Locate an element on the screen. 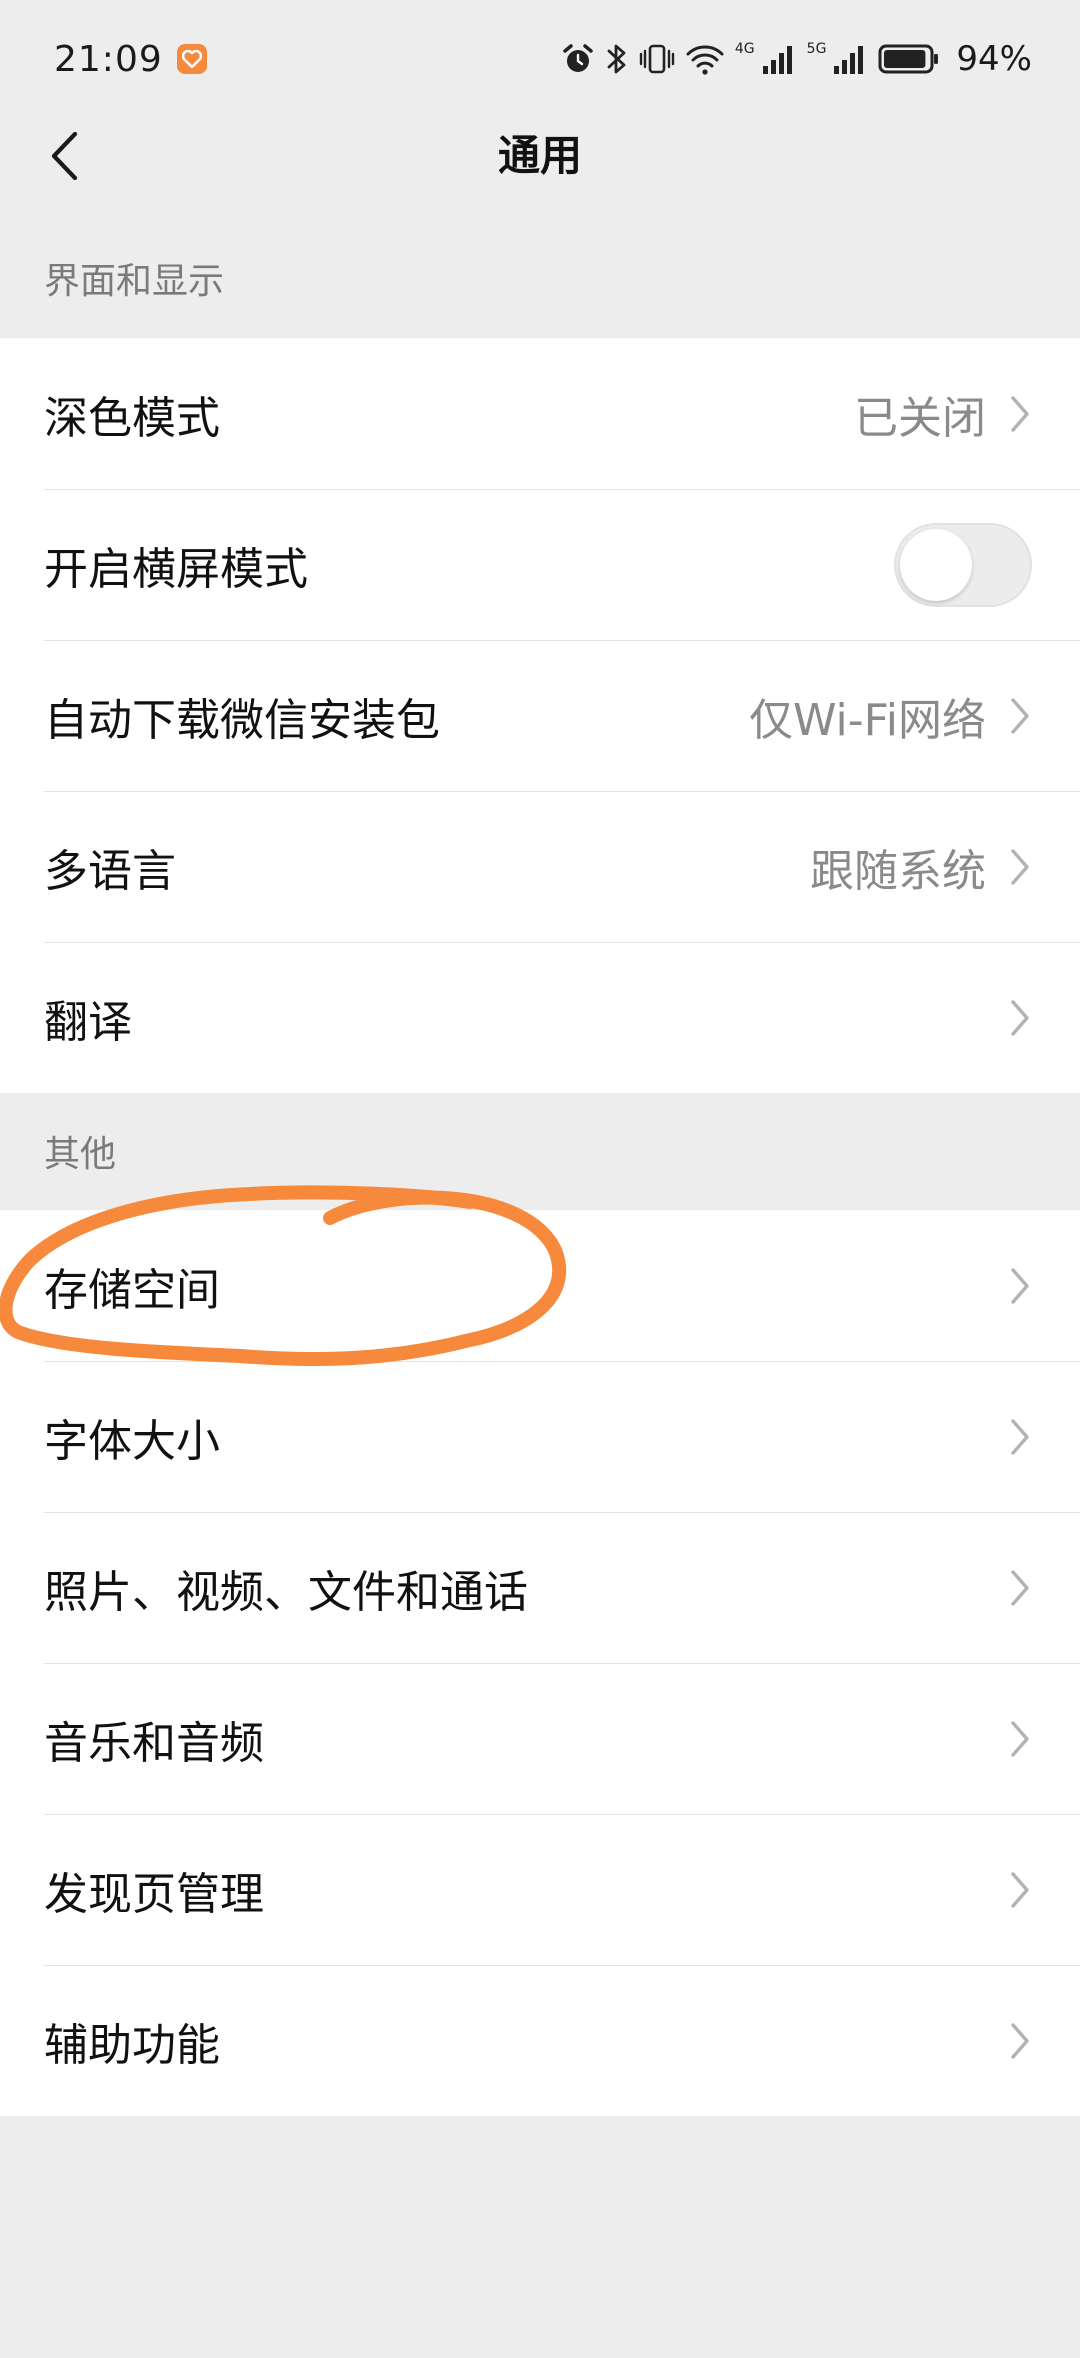 This screenshot has height=2358, width=1080. setting-value: 跟随系统 is located at coordinates (898, 871).